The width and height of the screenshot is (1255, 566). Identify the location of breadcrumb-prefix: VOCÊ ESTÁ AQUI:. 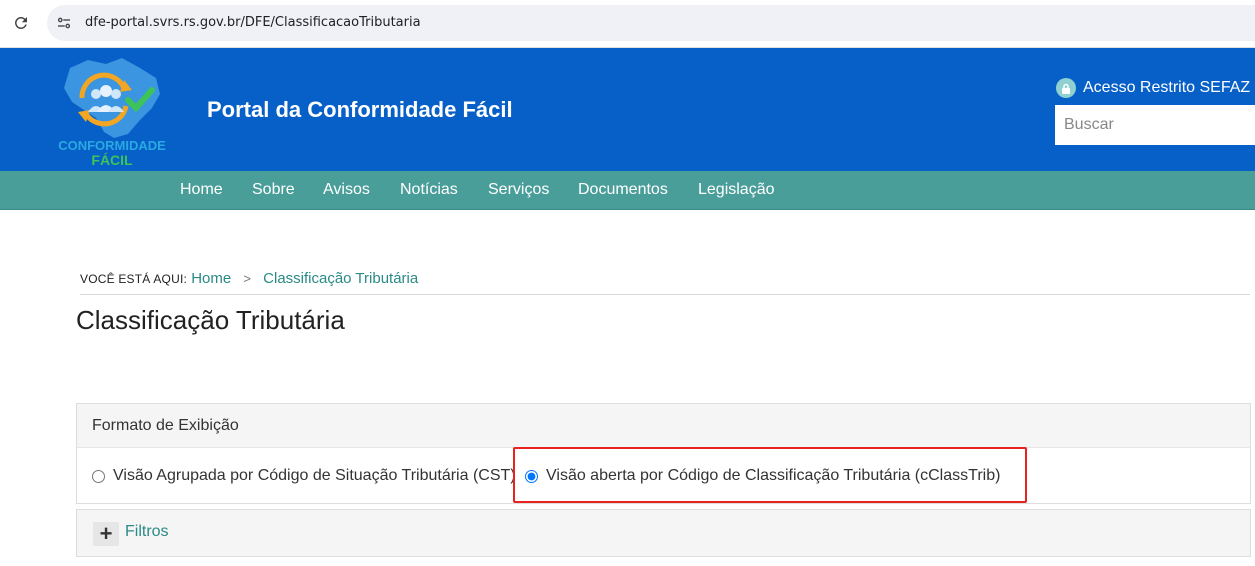
(134, 279).